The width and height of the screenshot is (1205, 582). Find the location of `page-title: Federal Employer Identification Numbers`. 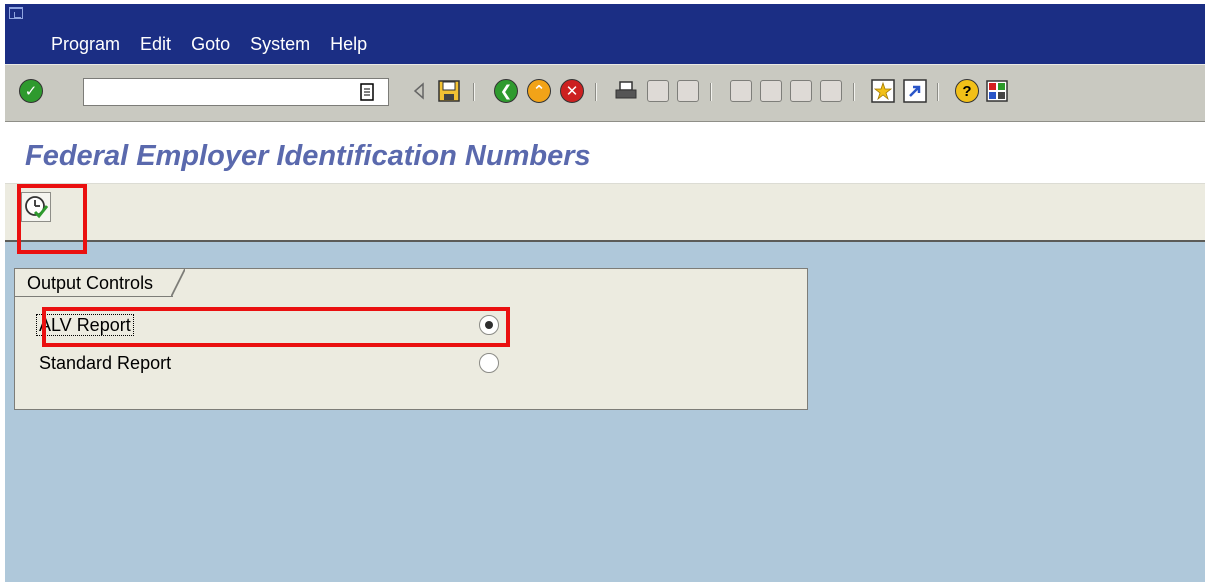

page-title: Federal Employer Identification Numbers is located at coordinates (308, 156).